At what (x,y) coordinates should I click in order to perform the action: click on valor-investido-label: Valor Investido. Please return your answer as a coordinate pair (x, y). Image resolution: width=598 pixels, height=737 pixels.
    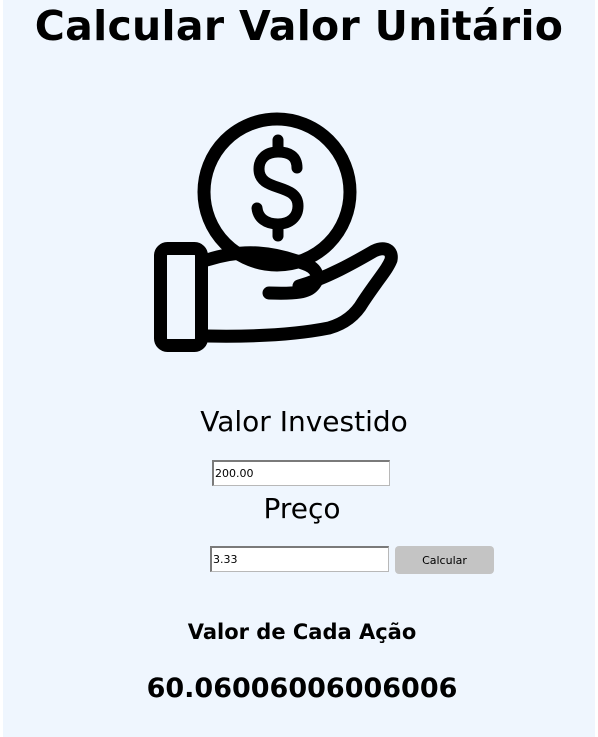
    Looking at the image, I should click on (304, 421).